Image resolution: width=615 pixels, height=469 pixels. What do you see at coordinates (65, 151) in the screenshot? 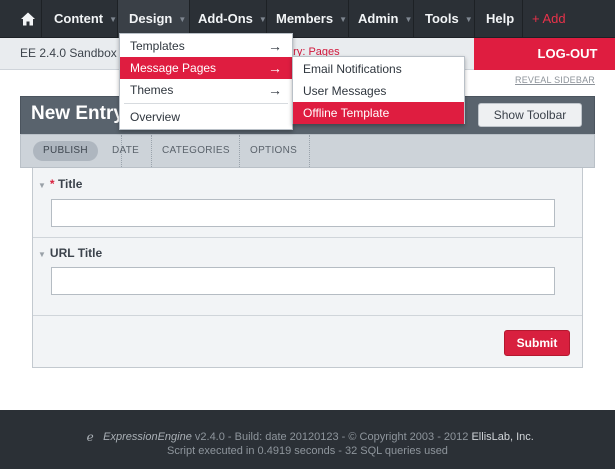
I see `tab-publish: PUBLISH` at bounding box center [65, 151].